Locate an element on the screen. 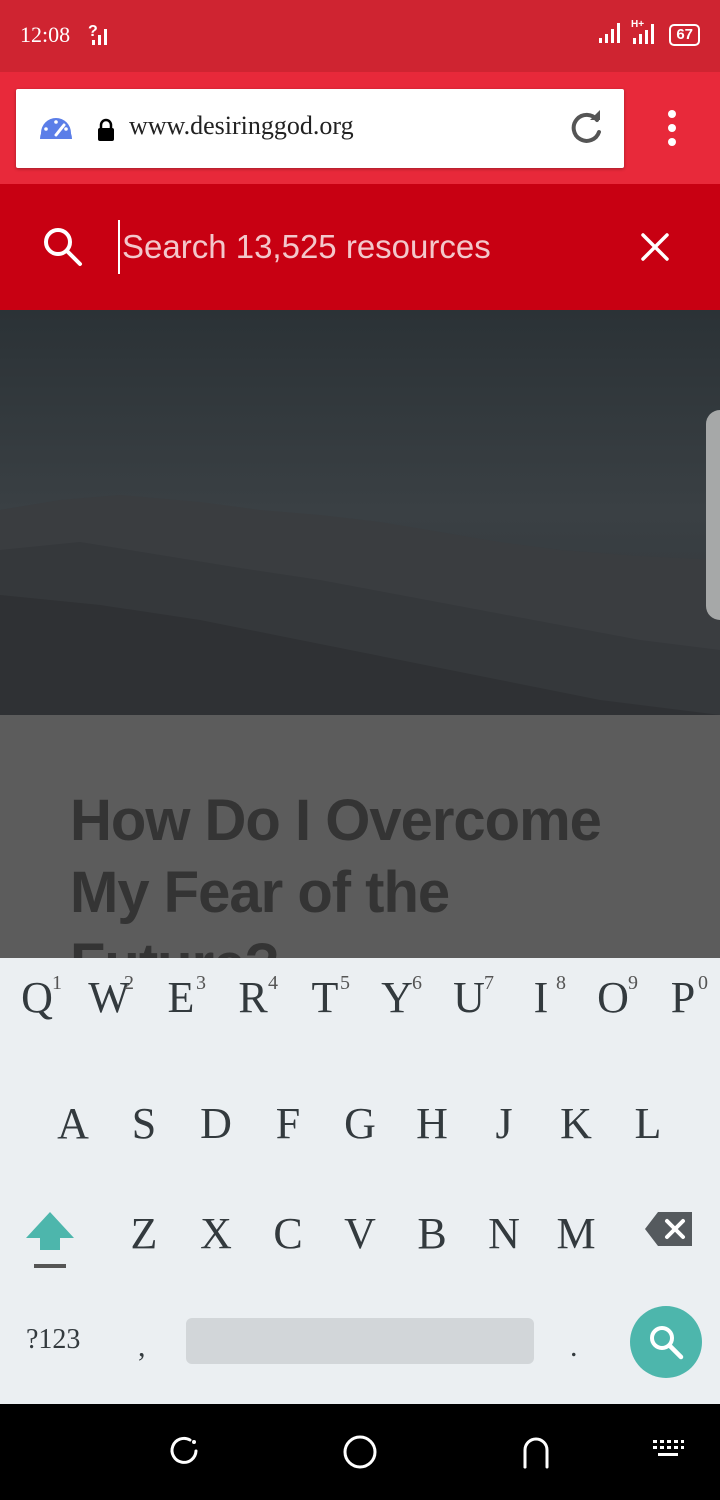 The image size is (720, 1500). more-options-icon is located at coordinates (672, 130).